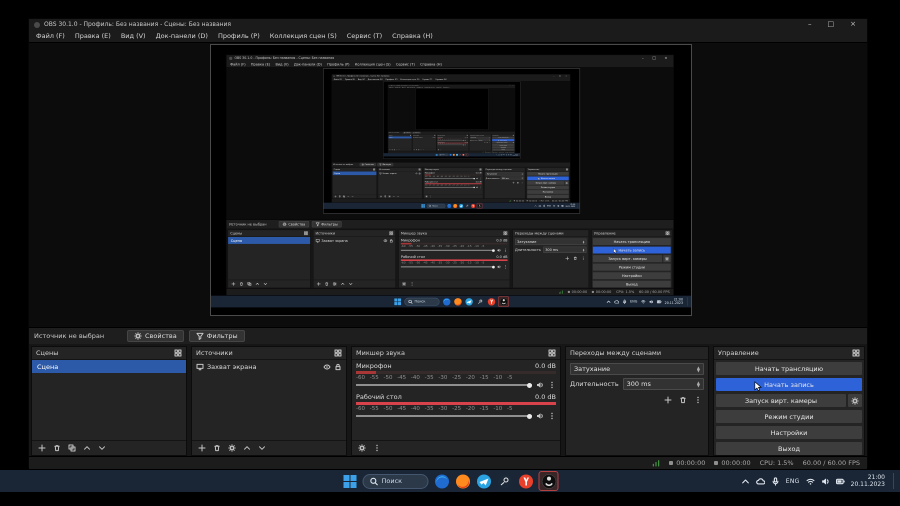  What do you see at coordinates (41, 448) in the screenshot?
I see `add-scene-button` at bounding box center [41, 448].